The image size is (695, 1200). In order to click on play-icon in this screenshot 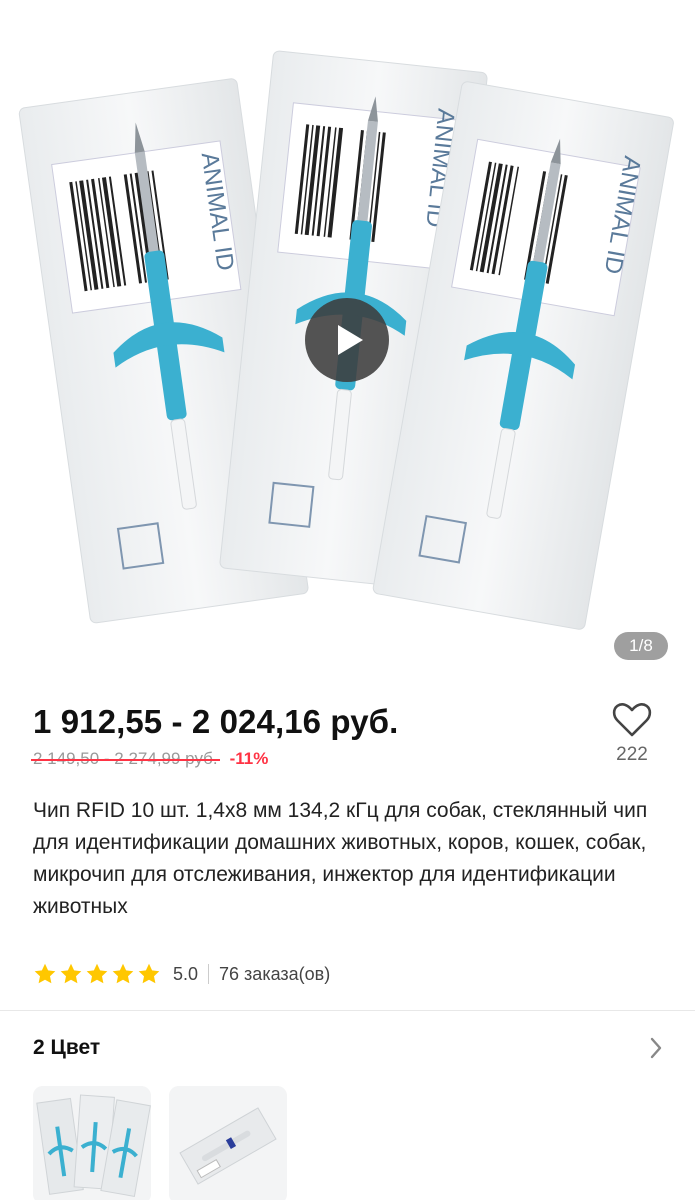, I will do `click(350, 340)`.